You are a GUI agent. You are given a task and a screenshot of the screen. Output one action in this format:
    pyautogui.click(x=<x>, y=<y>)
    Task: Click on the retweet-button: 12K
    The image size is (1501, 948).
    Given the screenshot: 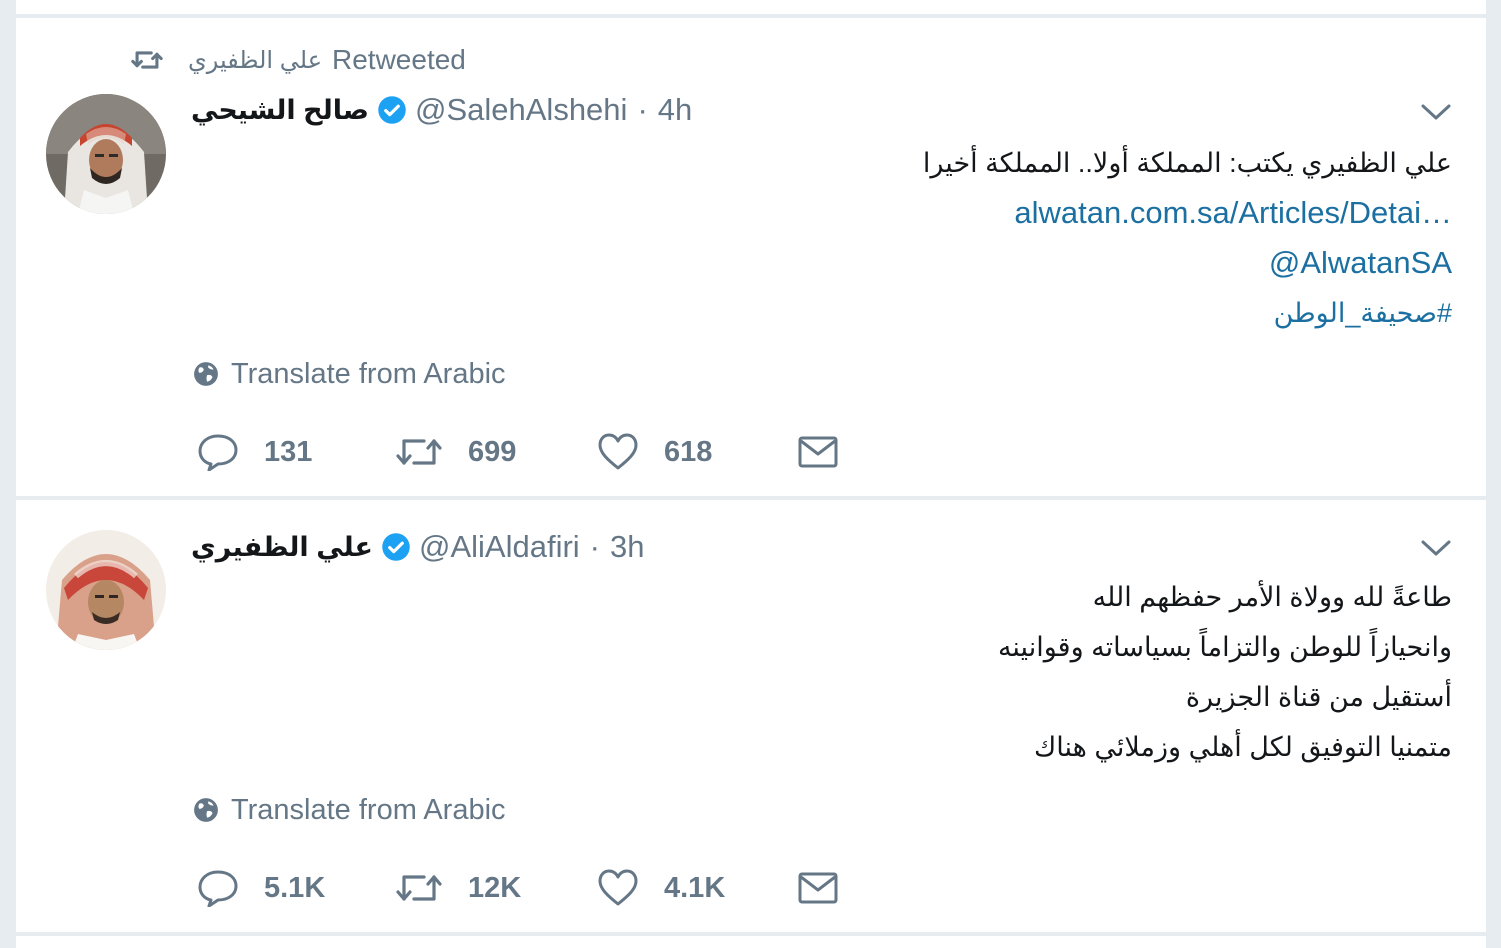 What is the action you would take?
    pyautogui.click(x=458, y=888)
    